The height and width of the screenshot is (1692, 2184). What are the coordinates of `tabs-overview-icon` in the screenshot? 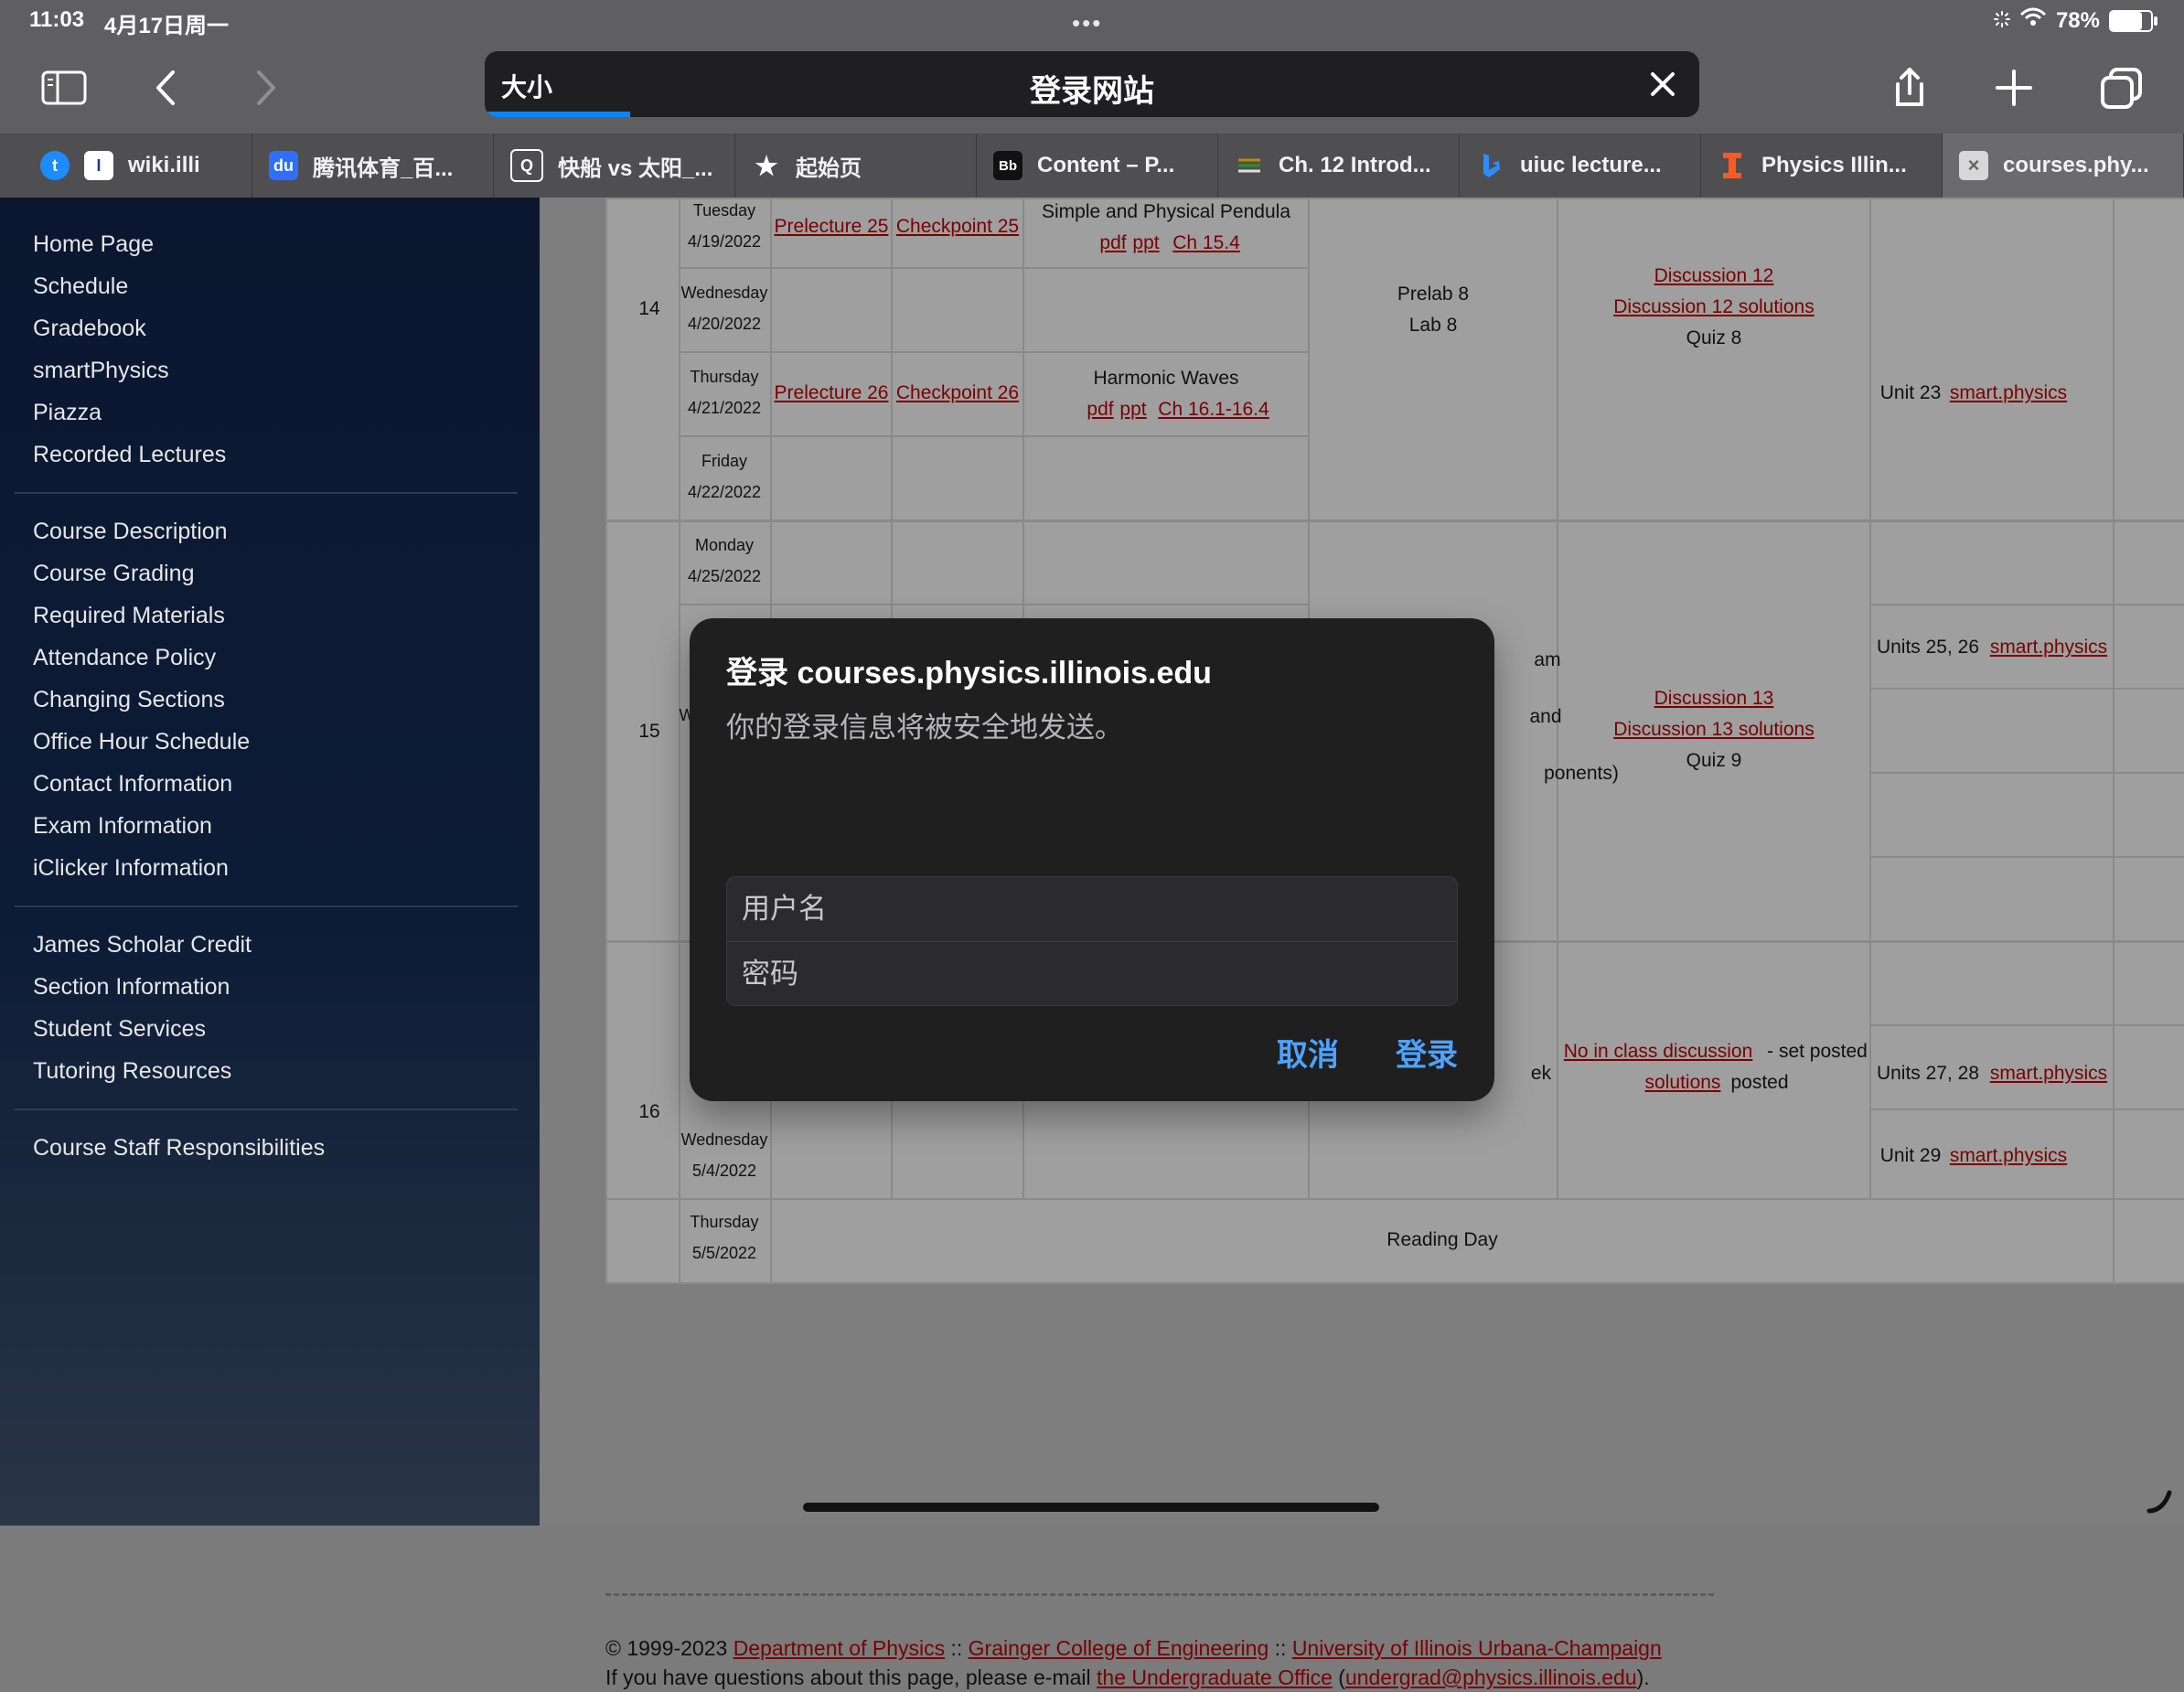 It's located at (2121, 87).